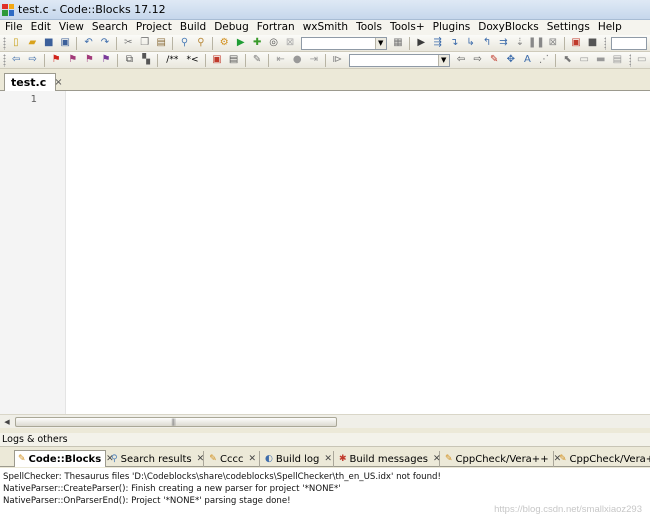  I want to click on save-icon: ■, so click(49, 43).